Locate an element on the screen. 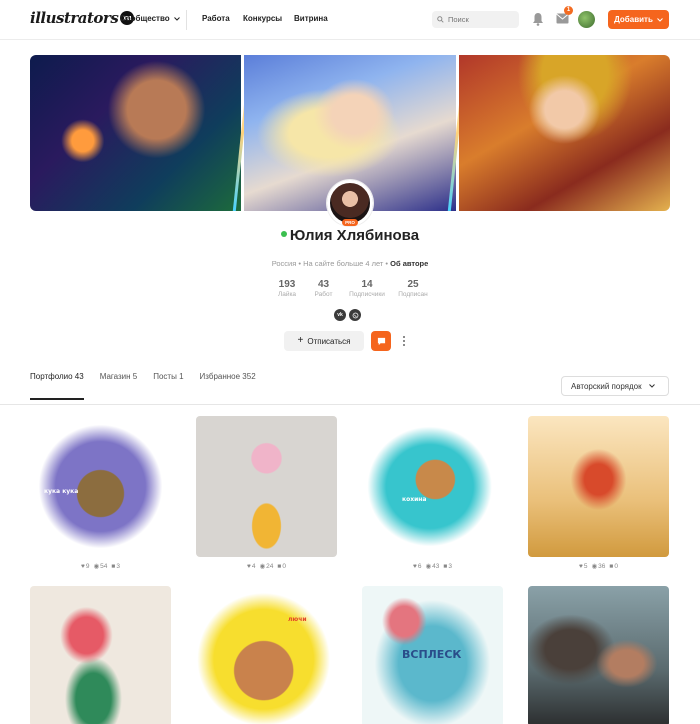 The width and height of the screenshot is (700, 724). work-caption: кохина is located at coordinates (414, 499).